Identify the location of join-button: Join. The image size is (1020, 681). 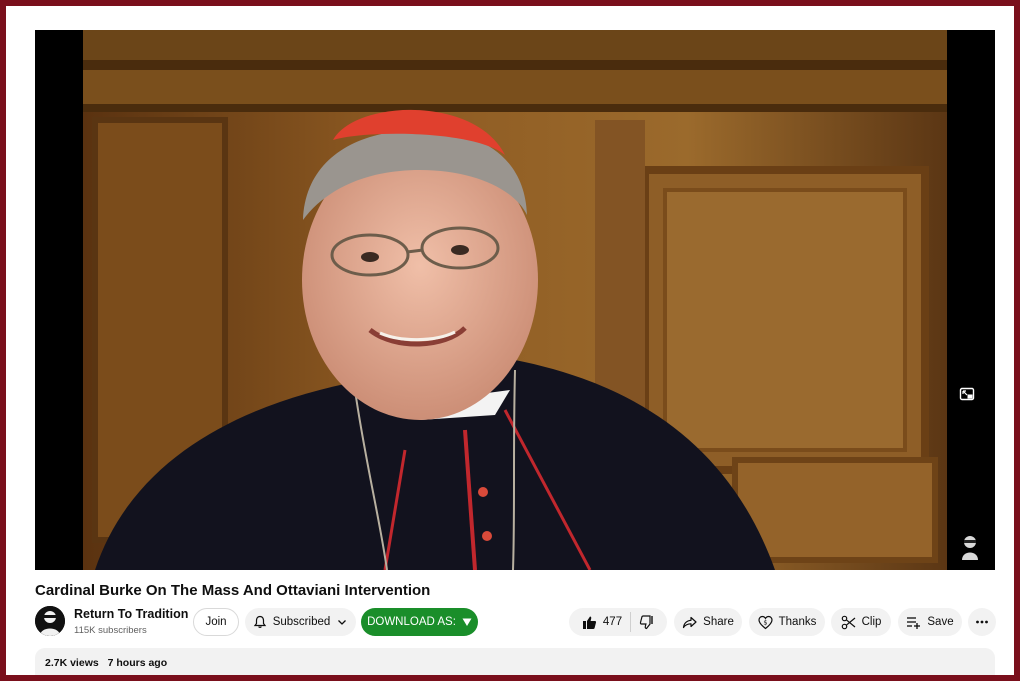
(216, 622).